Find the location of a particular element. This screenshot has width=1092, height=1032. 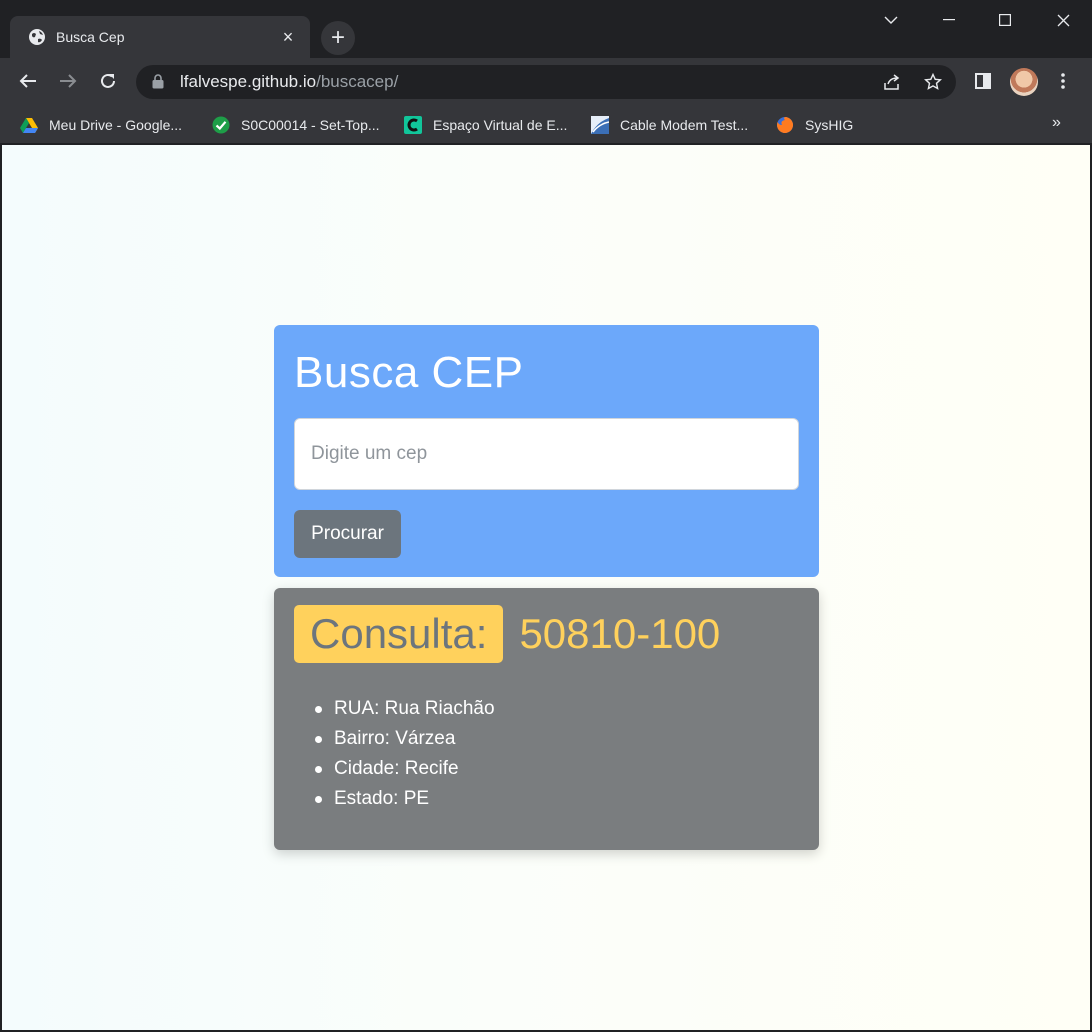

bookmarks-overflow-button: » is located at coordinates (1056, 123).